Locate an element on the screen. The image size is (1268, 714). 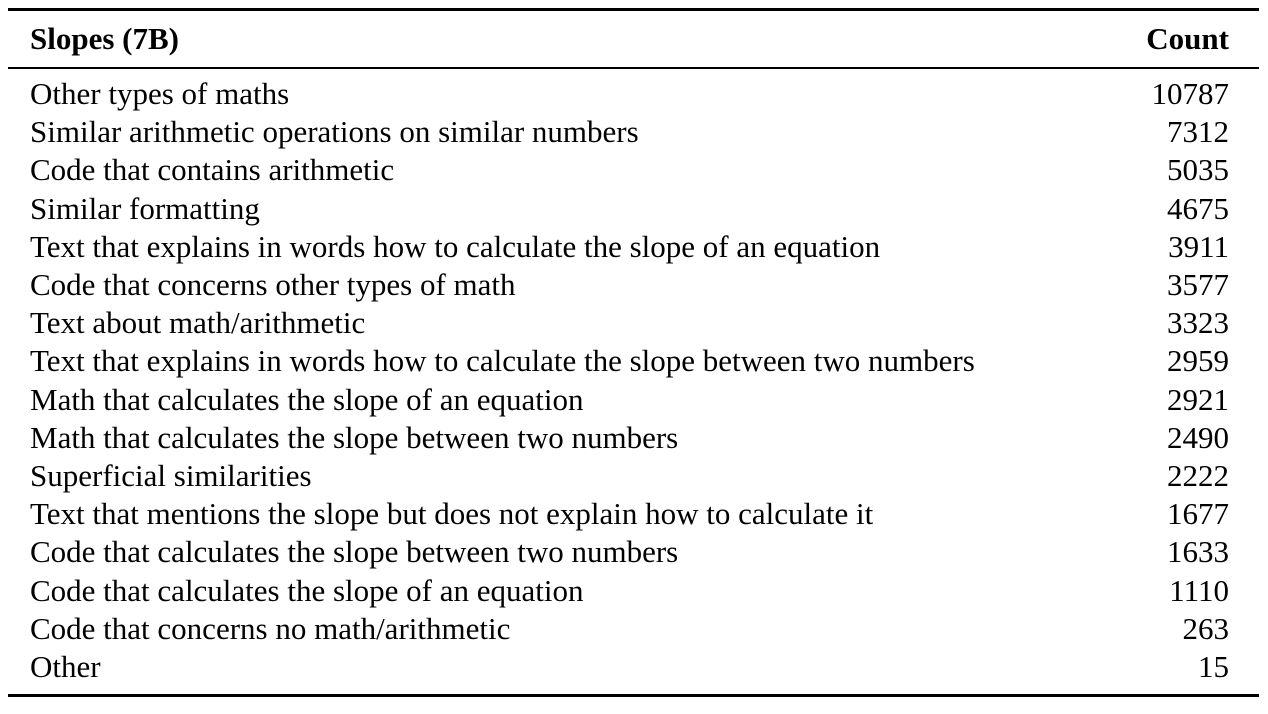
row-count: 5035 is located at coordinates (1198, 170).